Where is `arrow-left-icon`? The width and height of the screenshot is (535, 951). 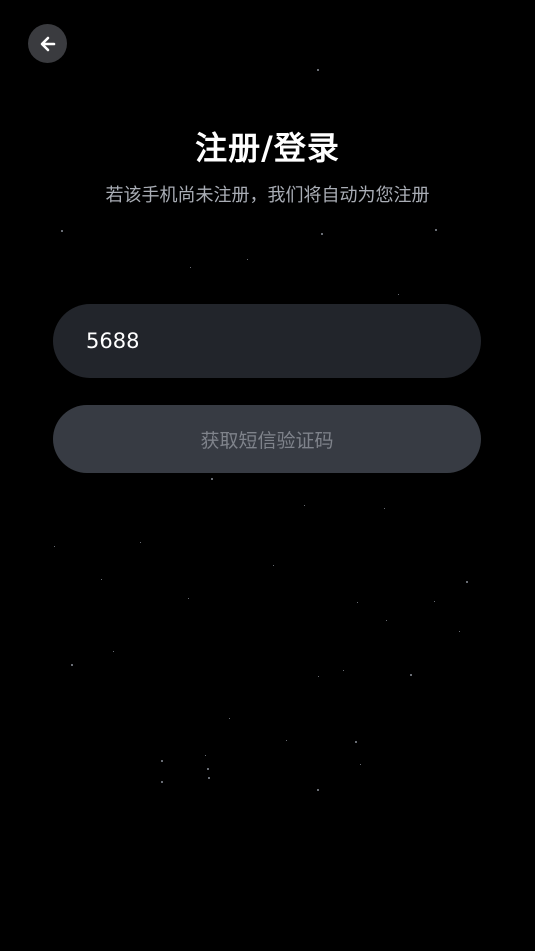 arrow-left-icon is located at coordinates (47, 43).